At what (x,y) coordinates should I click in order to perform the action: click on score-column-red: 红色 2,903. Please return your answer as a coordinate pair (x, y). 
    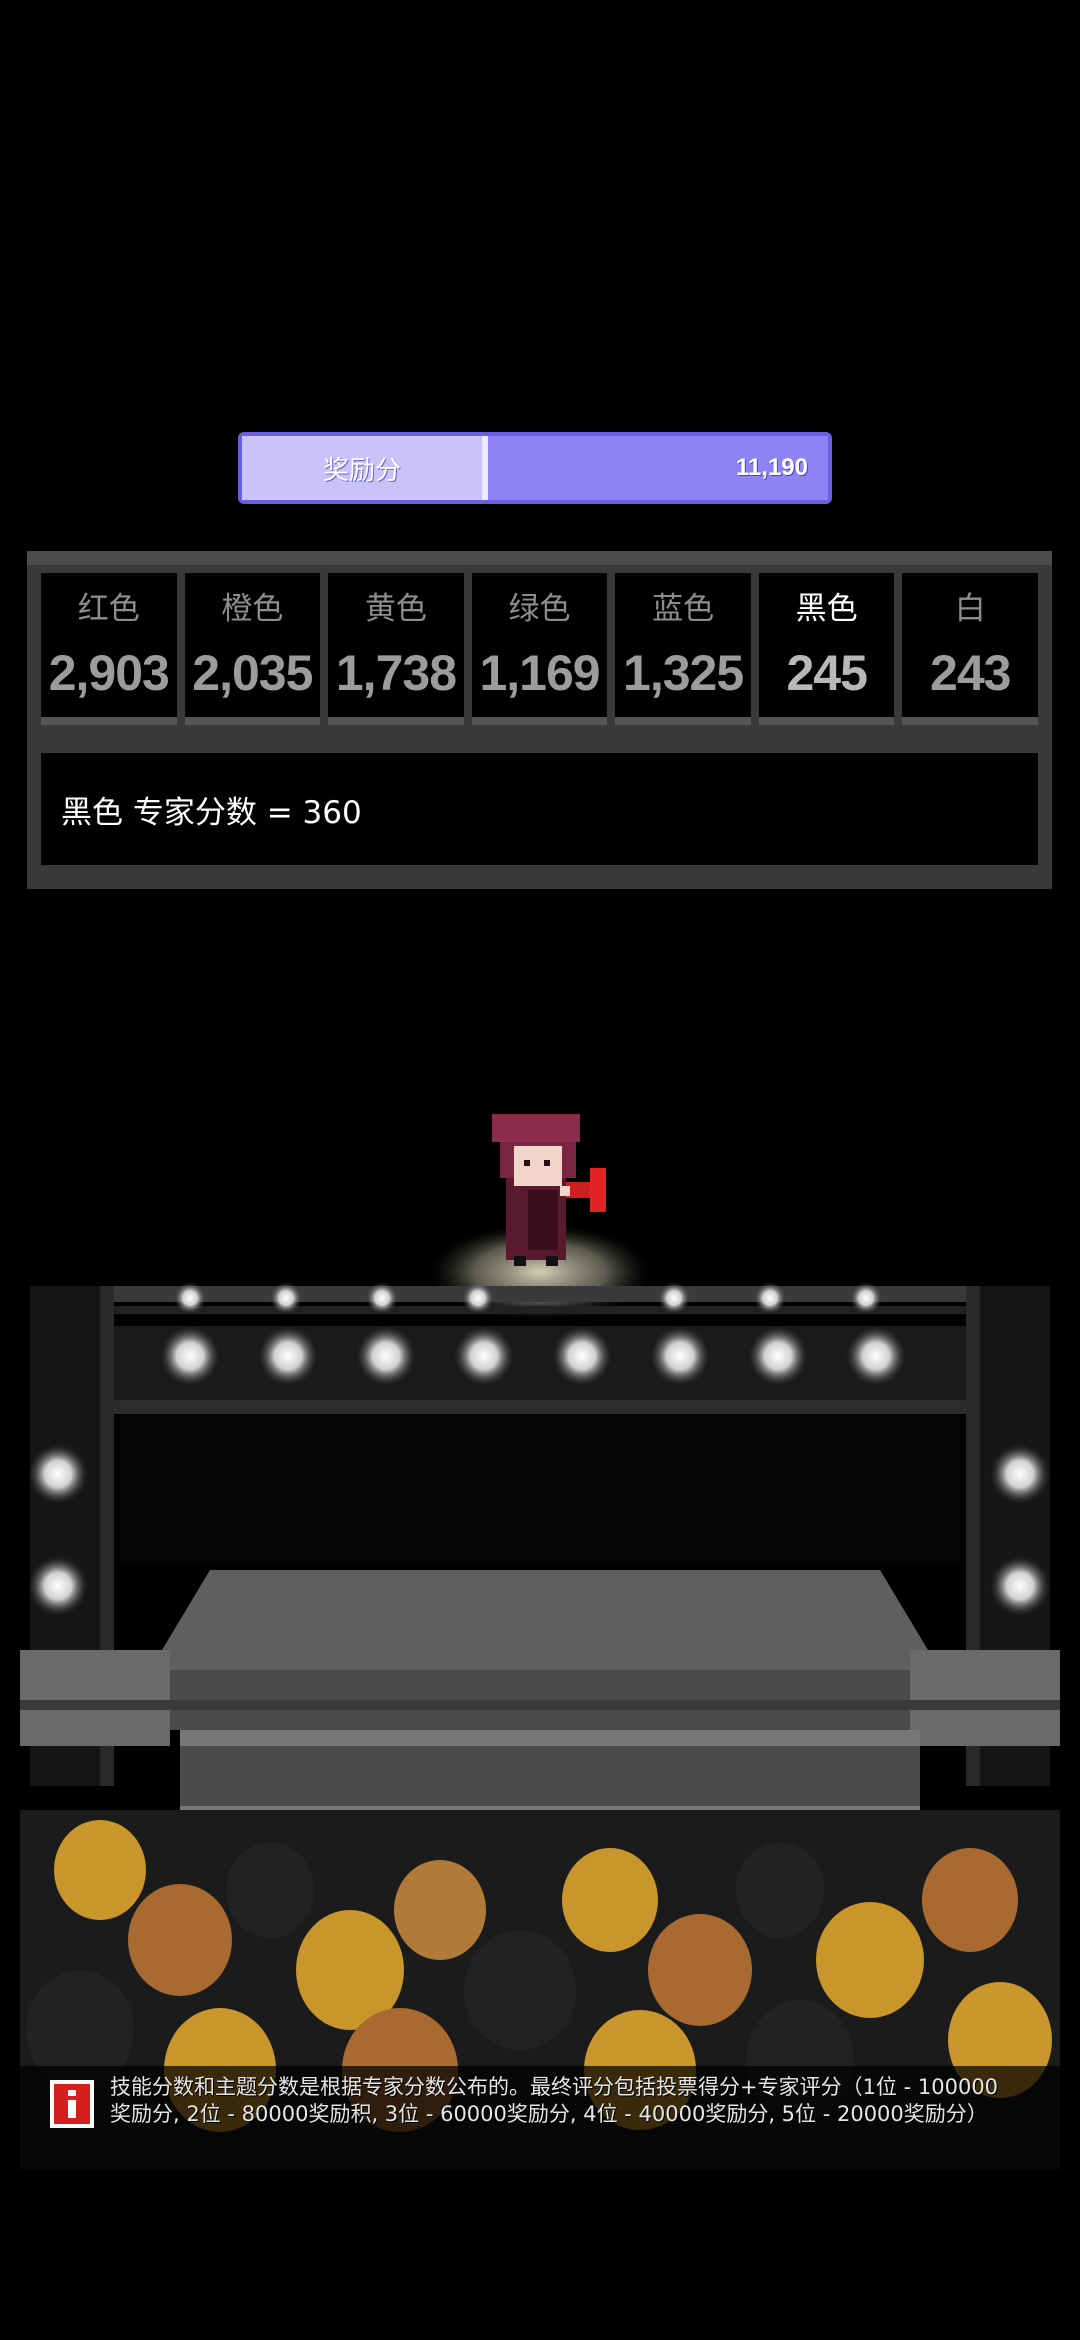
    Looking at the image, I should click on (109, 649).